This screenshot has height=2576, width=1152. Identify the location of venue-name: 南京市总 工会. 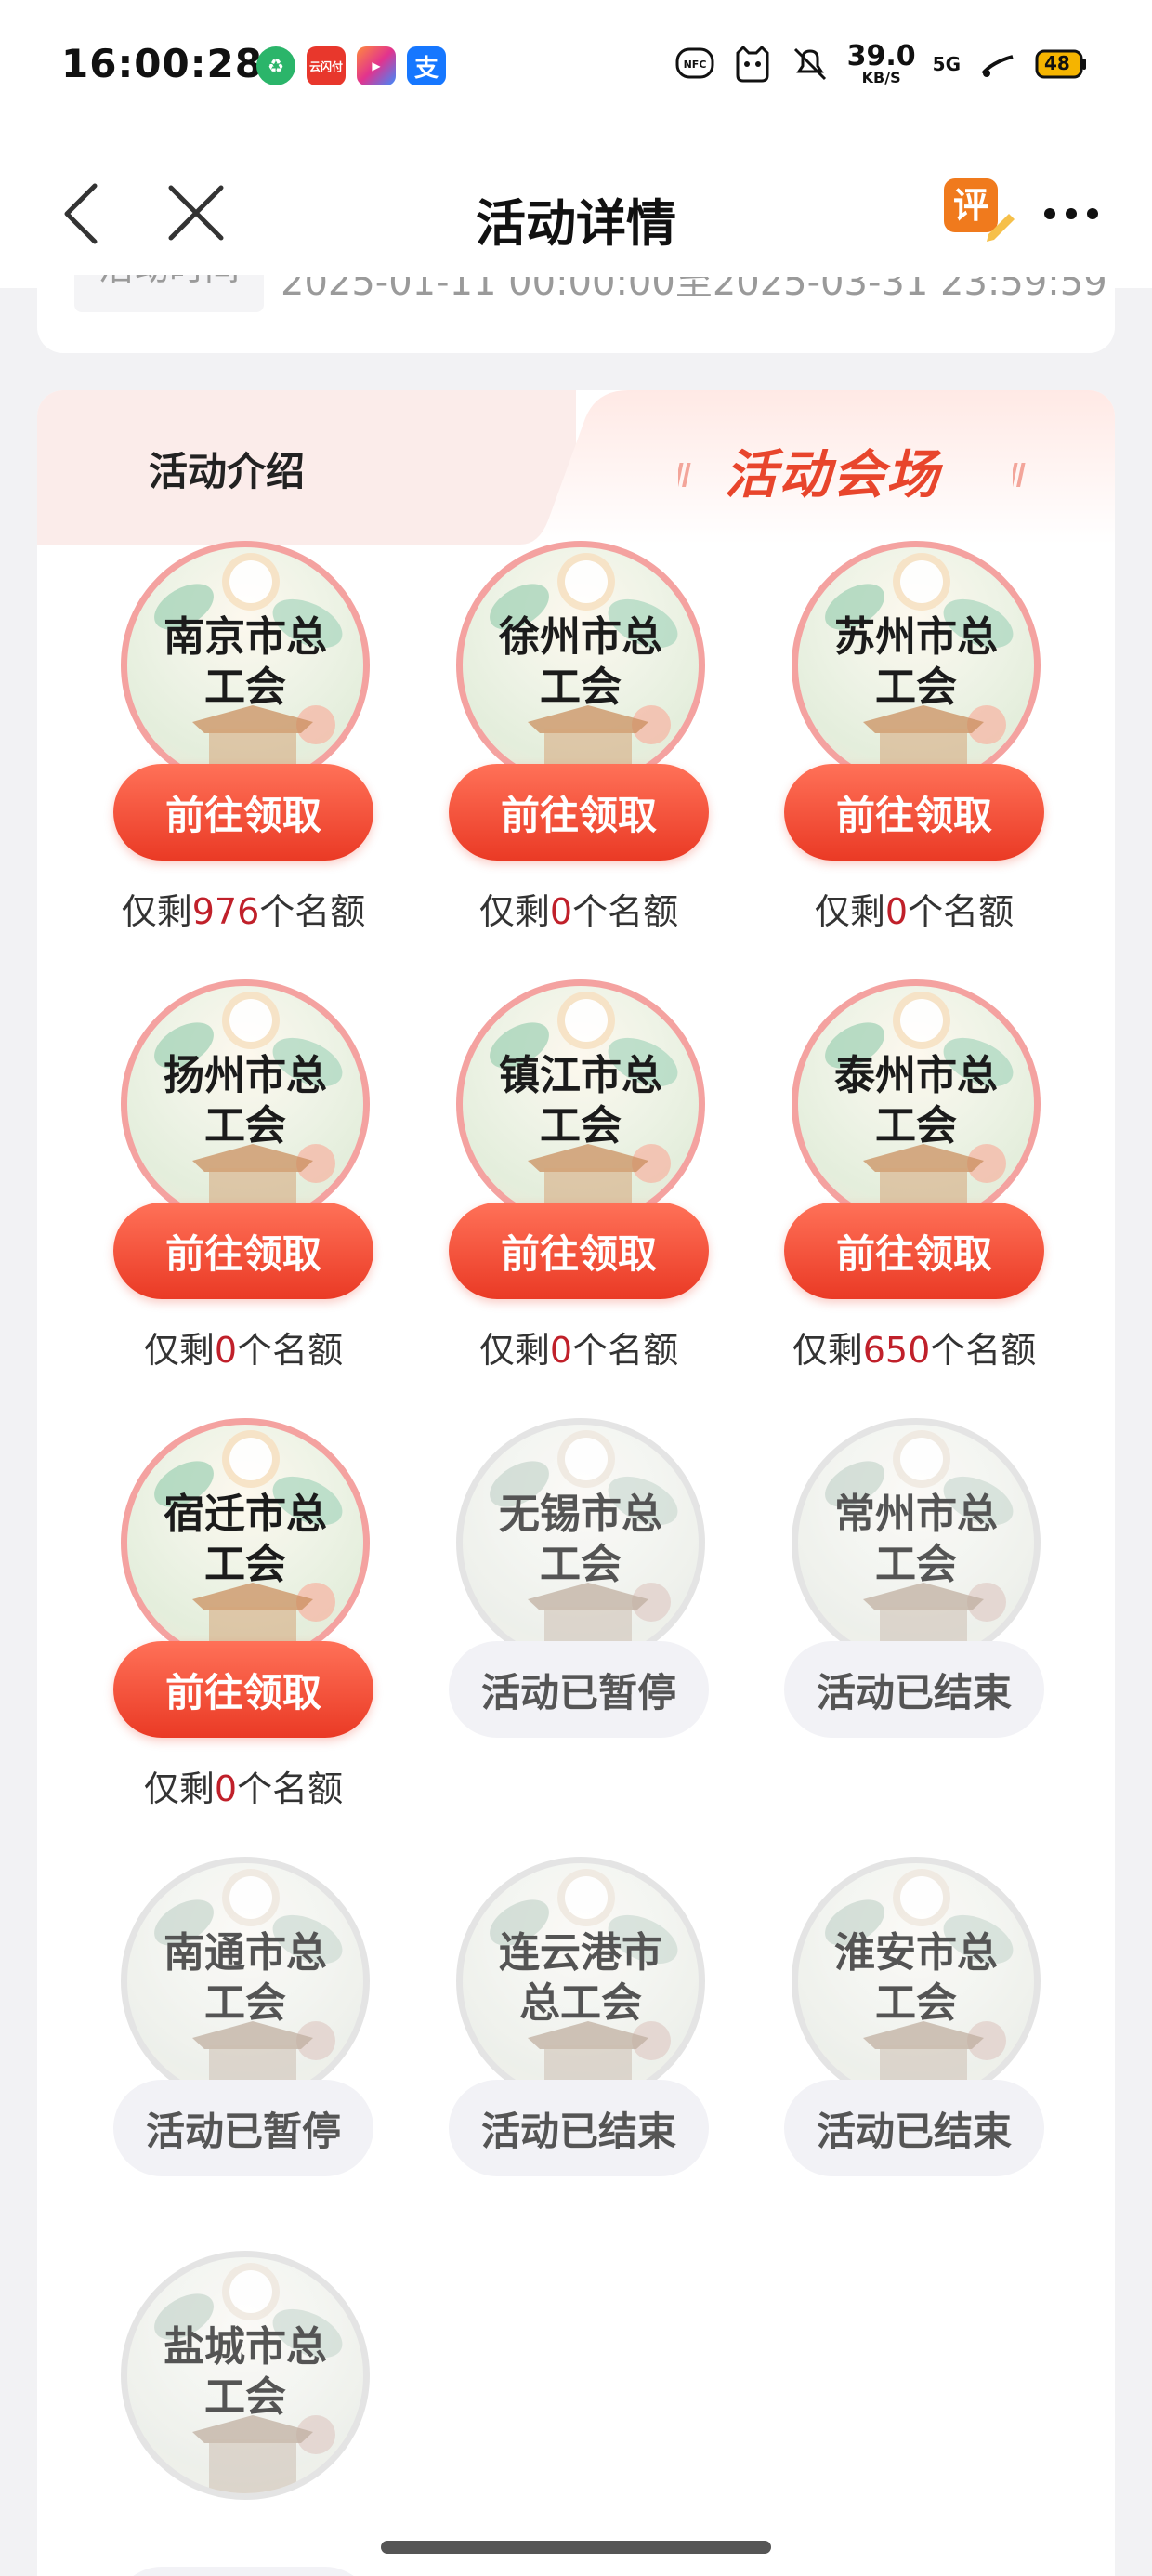
(245, 662).